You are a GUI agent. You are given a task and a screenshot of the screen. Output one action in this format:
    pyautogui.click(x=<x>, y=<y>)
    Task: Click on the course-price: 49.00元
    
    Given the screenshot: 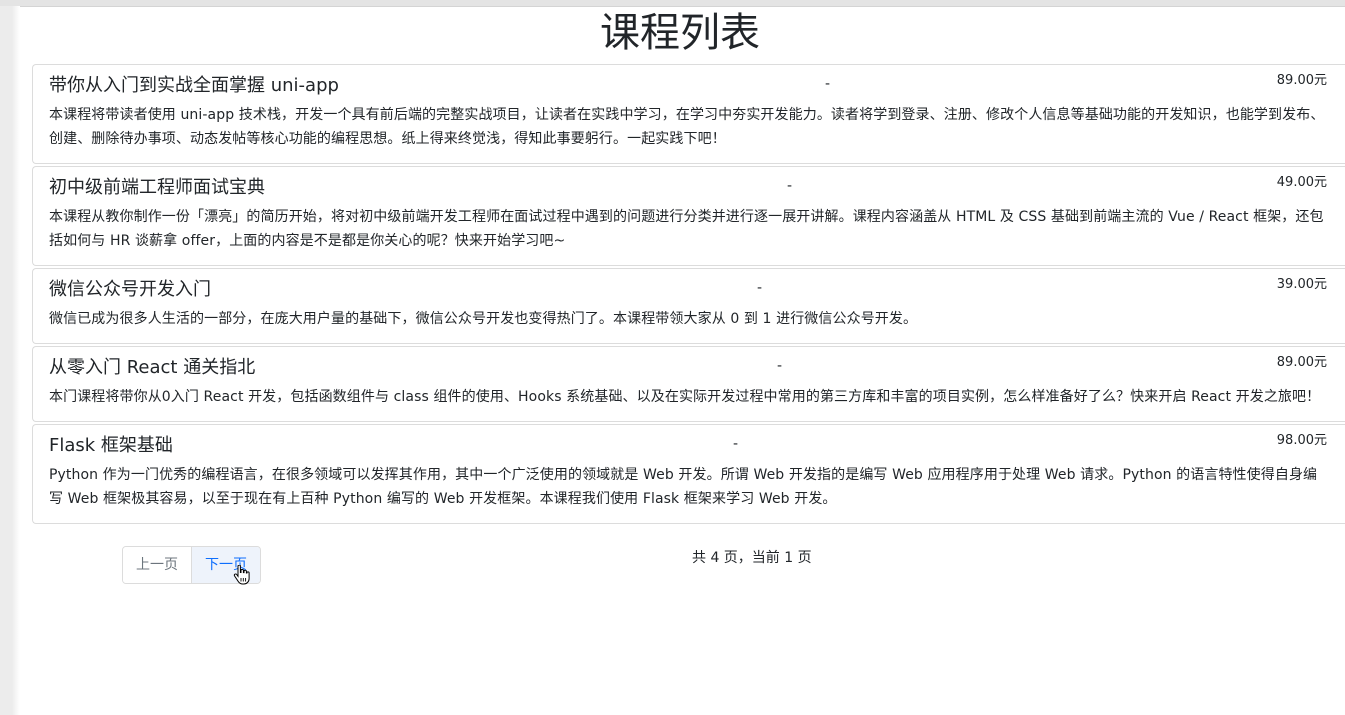 What is the action you would take?
    pyautogui.click(x=1301, y=182)
    